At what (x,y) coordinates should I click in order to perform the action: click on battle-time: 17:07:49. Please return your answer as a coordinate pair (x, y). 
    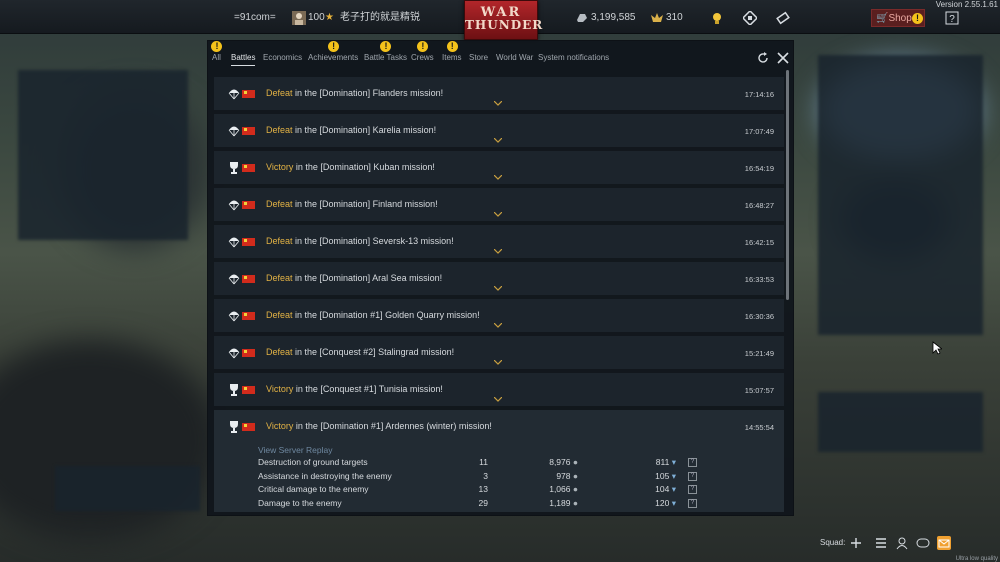
    Looking at the image, I should click on (759, 131).